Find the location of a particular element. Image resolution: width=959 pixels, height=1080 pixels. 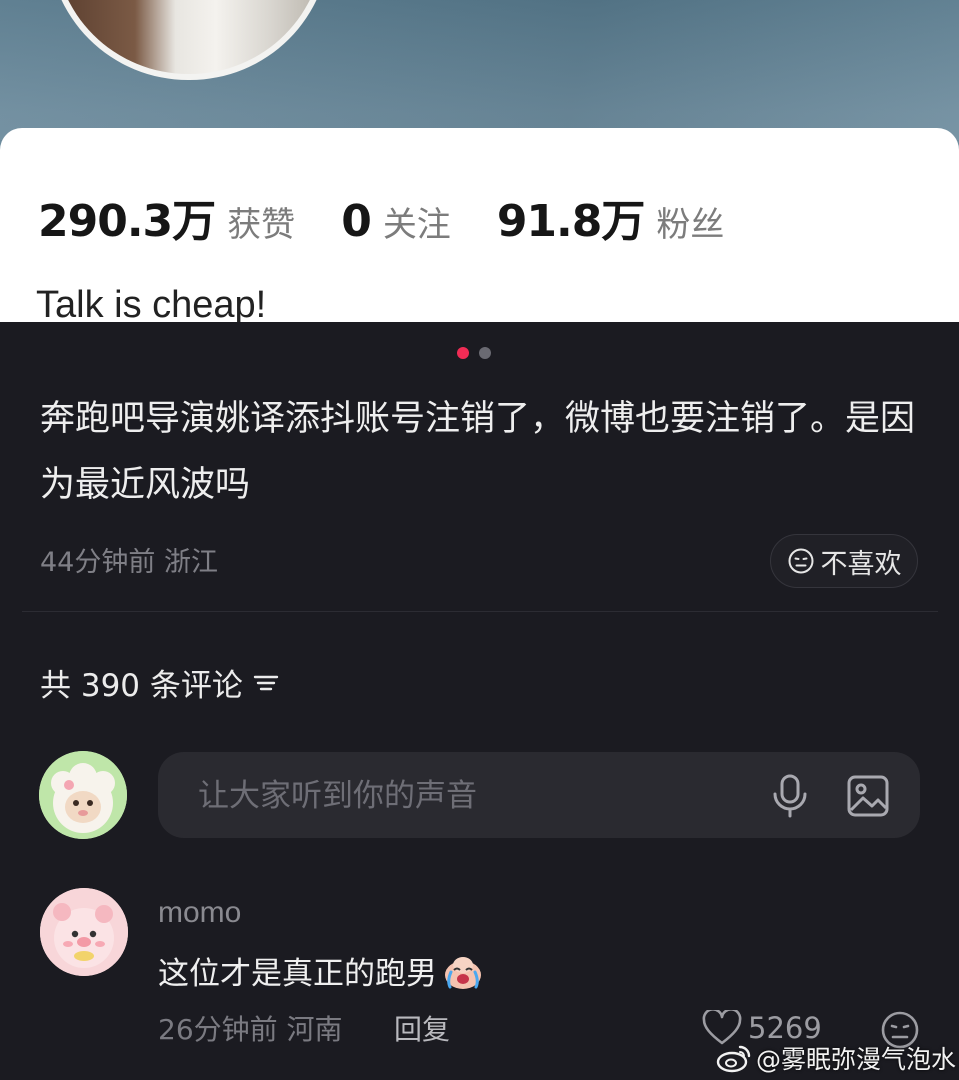

followers-count: 91.8万 is located at coordinates (571, 221).